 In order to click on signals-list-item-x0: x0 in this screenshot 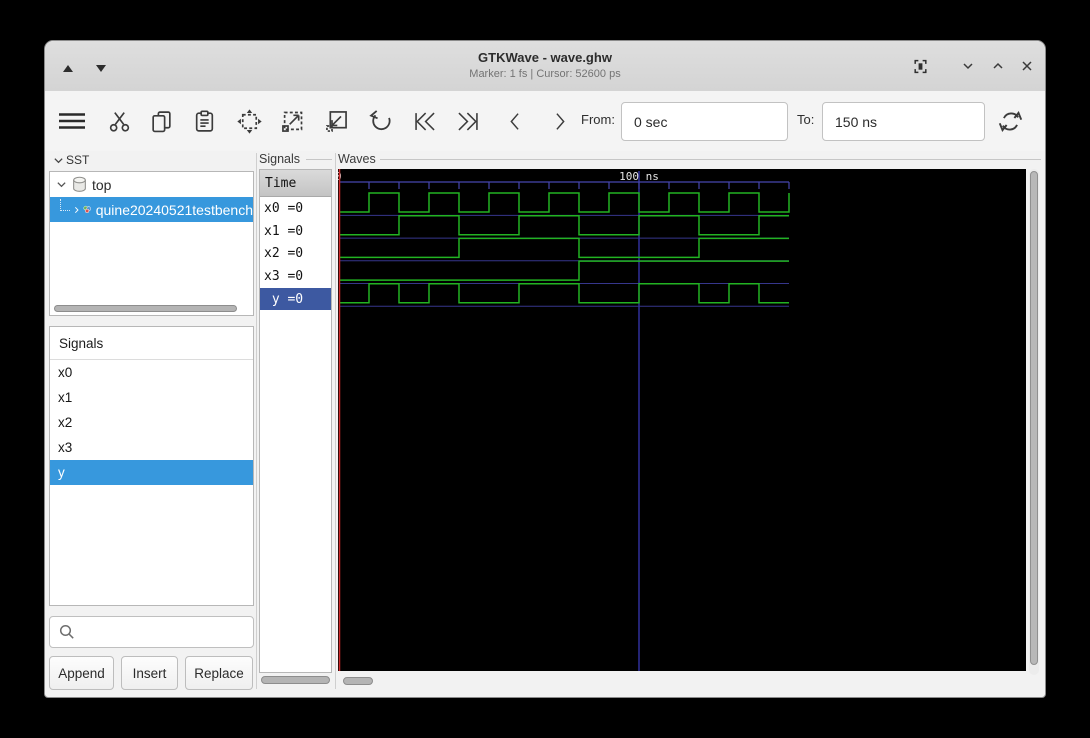, I will do `click(151, 372)`.